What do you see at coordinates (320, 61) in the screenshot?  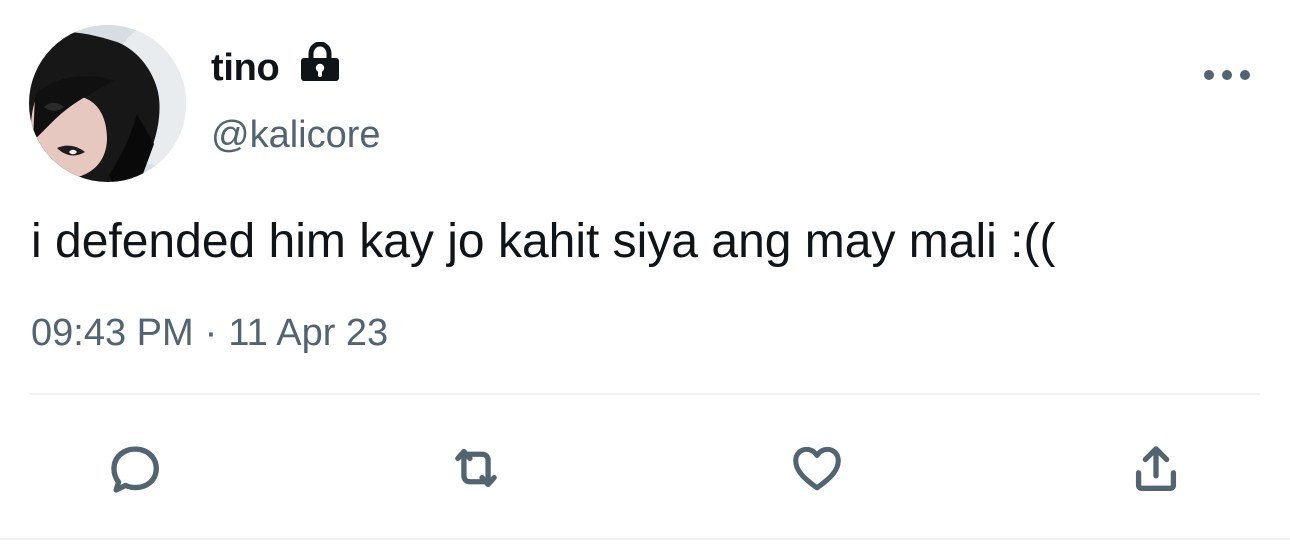 I see `lock-icon` at bounding box center [320, 61].